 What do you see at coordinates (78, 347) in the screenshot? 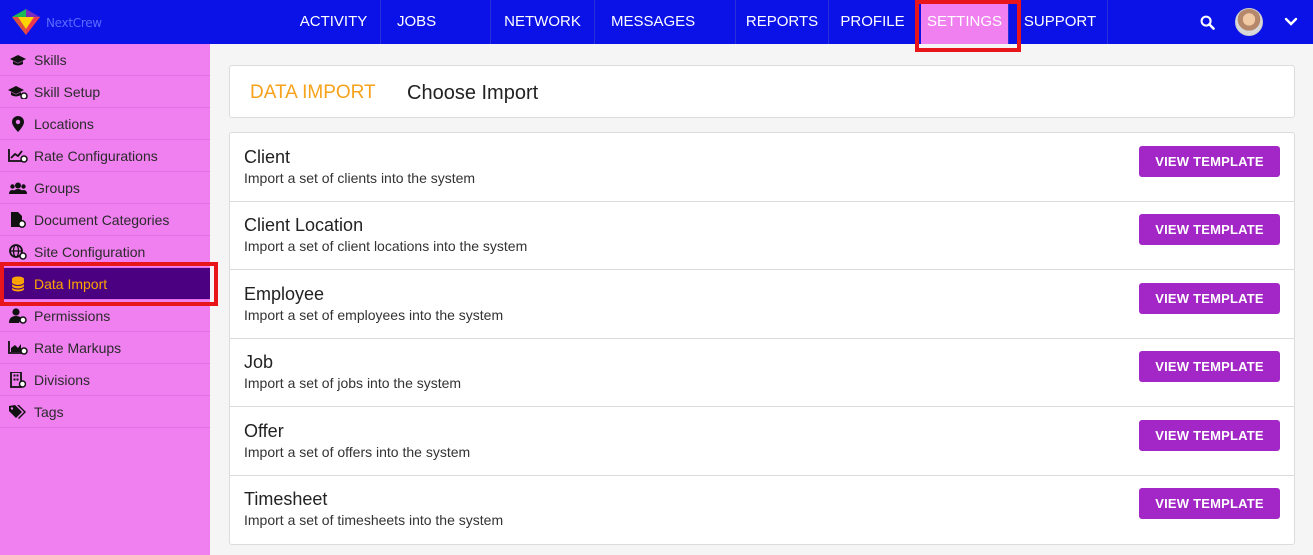
I see `sidebar-item-label: Rate Markups` at bounding box center [78, 347].